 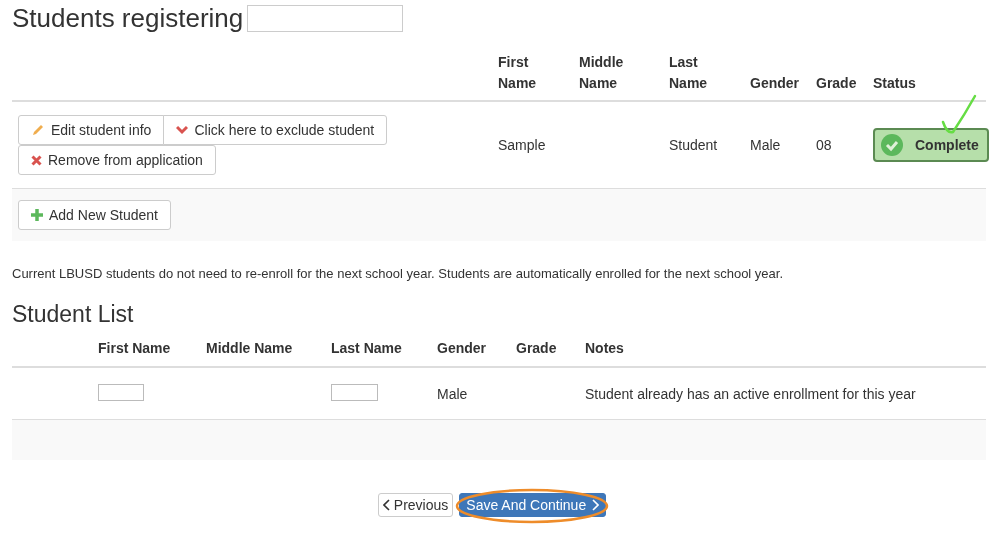 What do you see at coordinates (73, 314) in the screenshot?
I see `section-title: Student List` at bounding box center [73, 314].